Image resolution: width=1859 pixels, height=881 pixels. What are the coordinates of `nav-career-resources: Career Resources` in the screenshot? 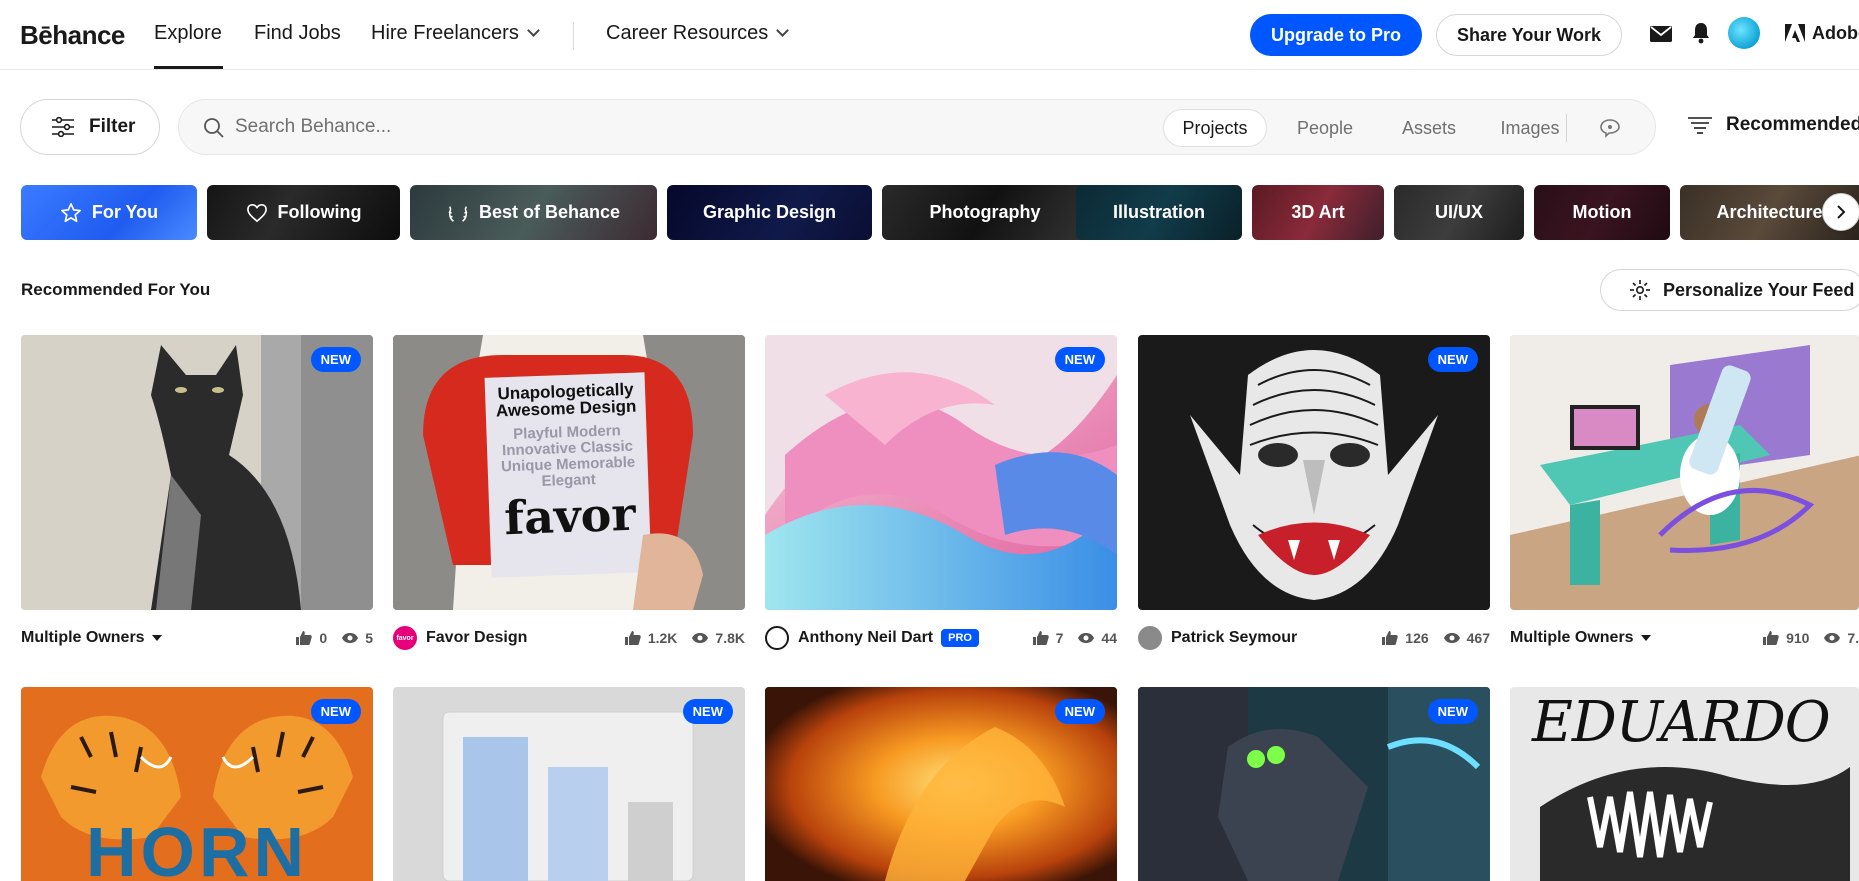 It's located at (698, 33).